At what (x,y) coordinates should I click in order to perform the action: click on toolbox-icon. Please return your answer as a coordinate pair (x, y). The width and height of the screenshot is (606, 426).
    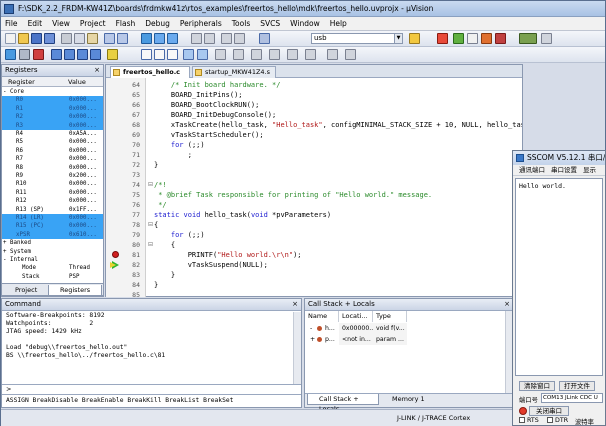
    Looking at the image, I should click on (458, 38).